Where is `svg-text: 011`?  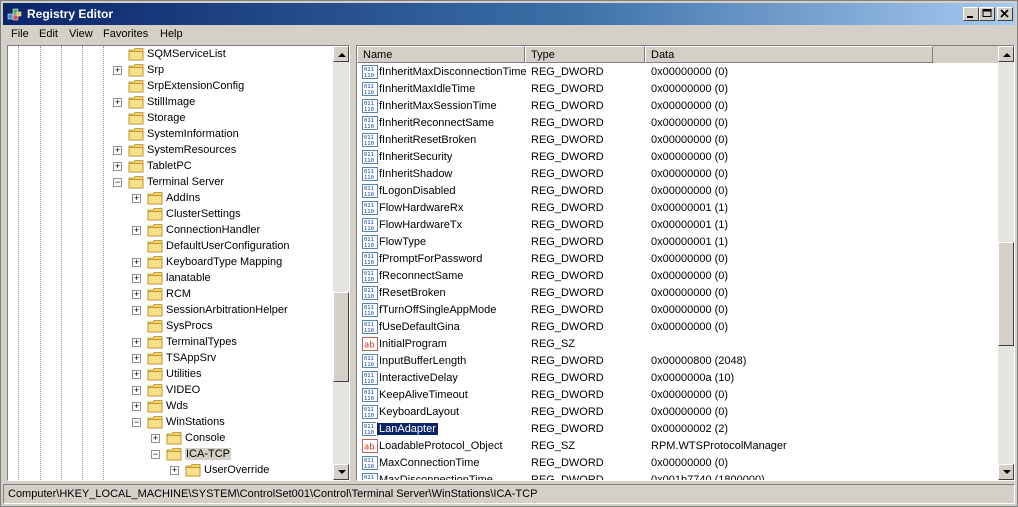 svg-text: 011 is located at coordinates (369, 478).